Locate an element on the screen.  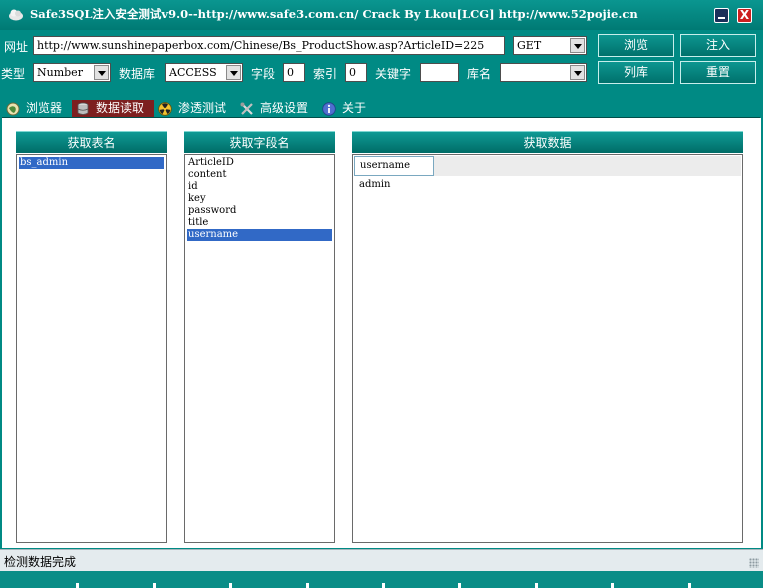
list-item: title is located at coordinates (259, 223).